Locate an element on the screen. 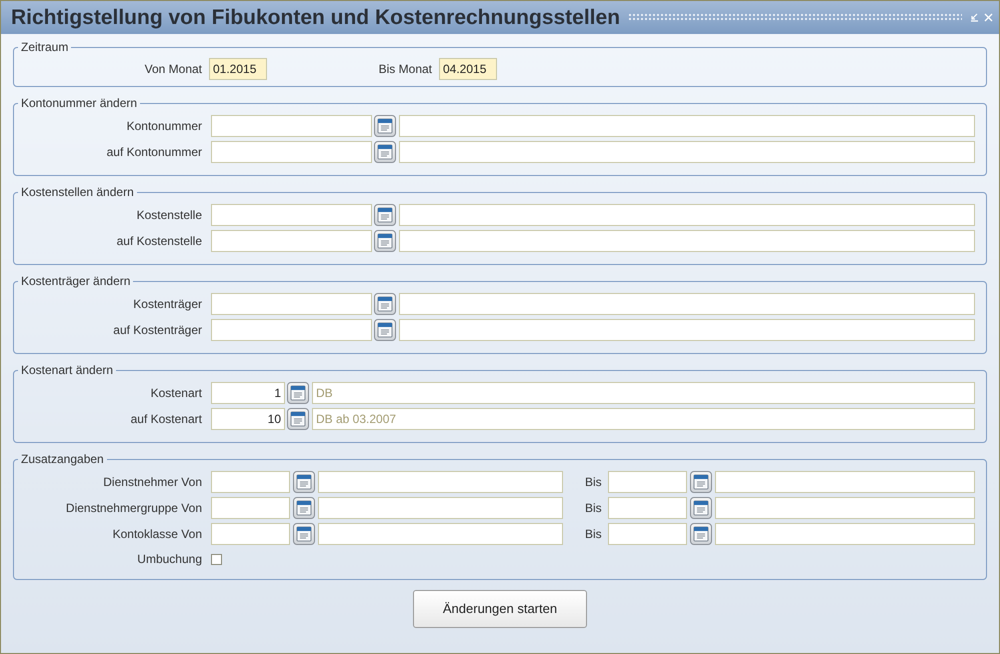  field-label: Umbuchung is located at coordinates (169, 559).